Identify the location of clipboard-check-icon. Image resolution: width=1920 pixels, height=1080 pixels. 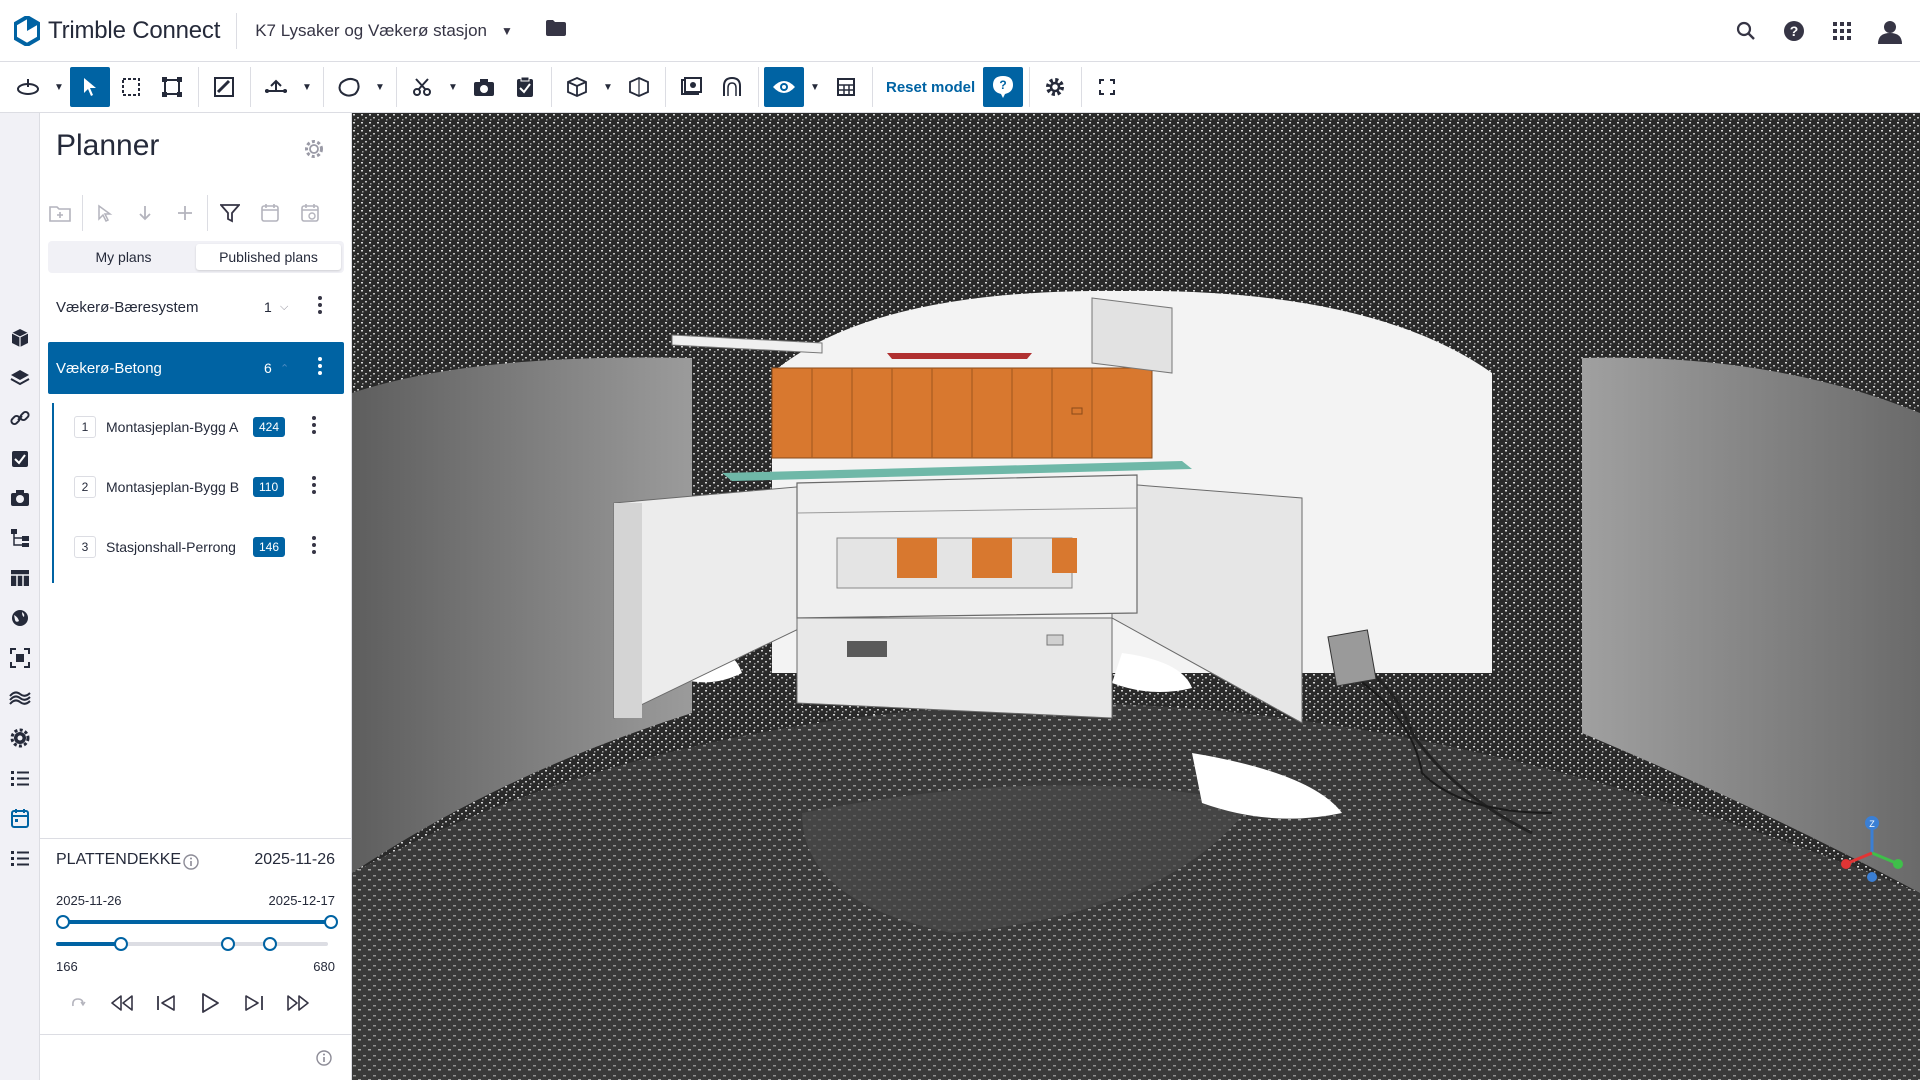
(525, 87).